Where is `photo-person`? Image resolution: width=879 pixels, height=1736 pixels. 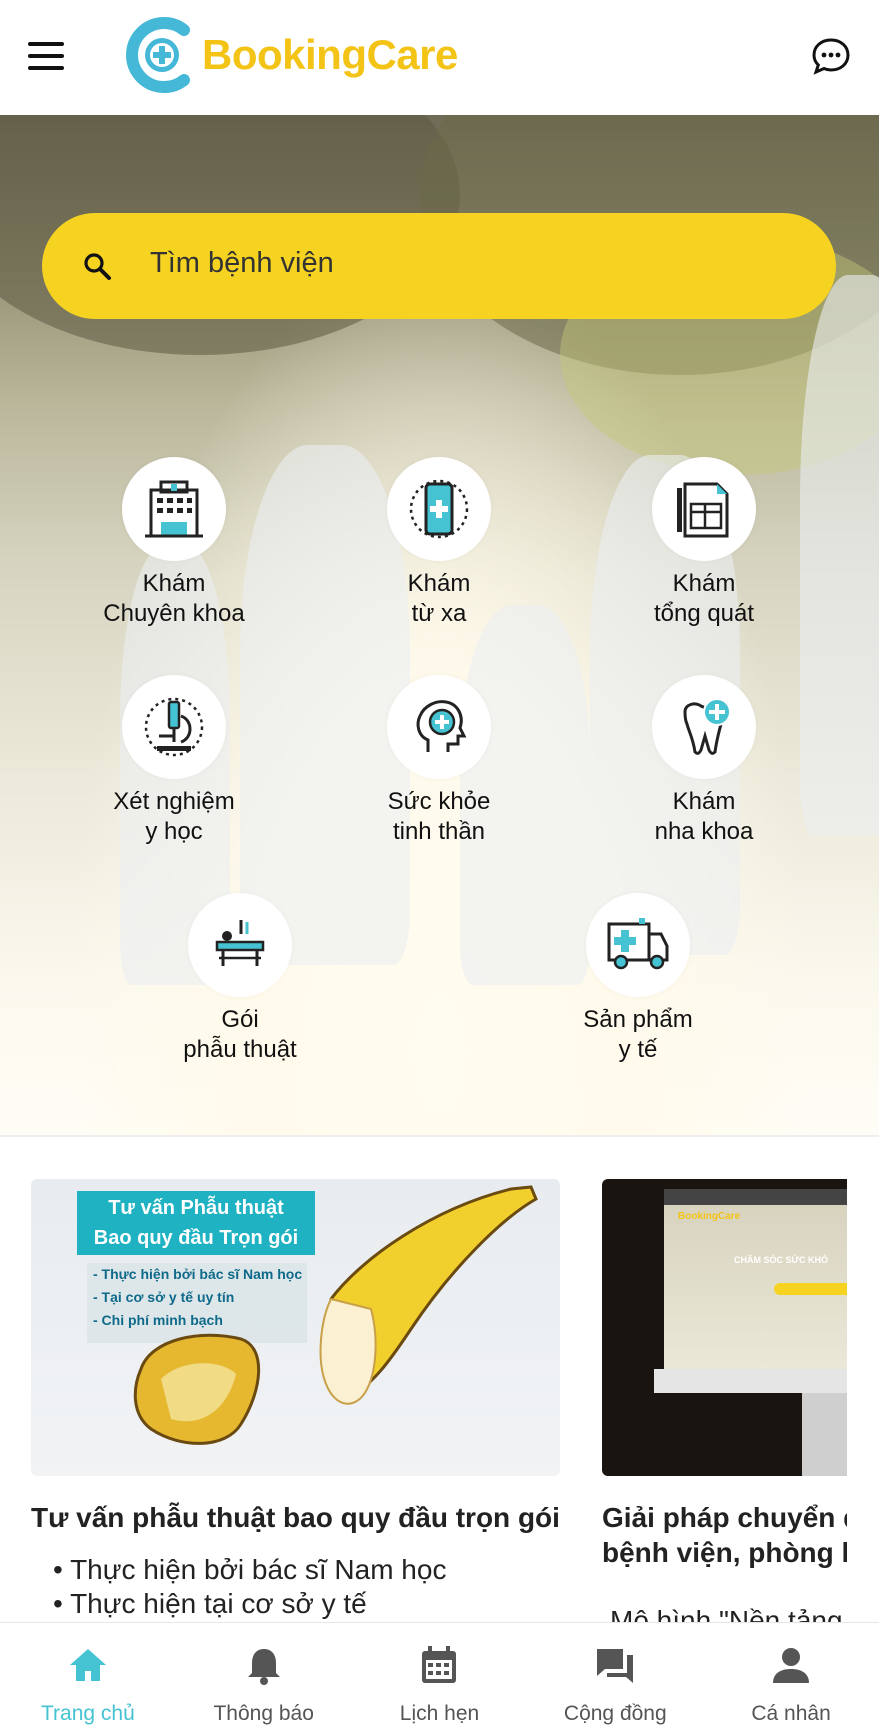 photo-person is located at coordinates (839, 555).